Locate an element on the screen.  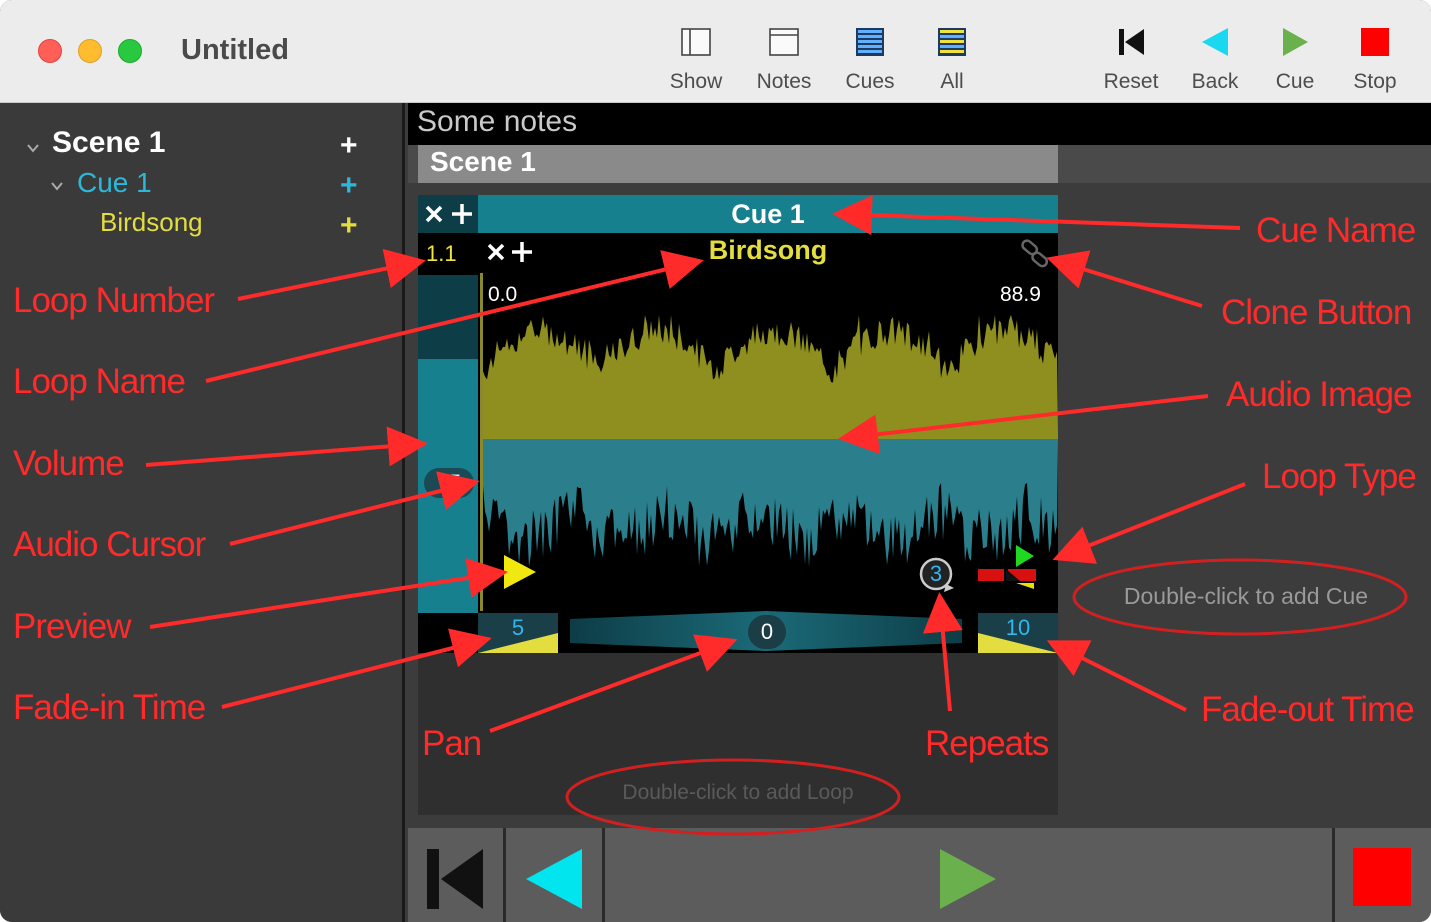
annotation-pan: Pan is located at coordinates (452, 743).